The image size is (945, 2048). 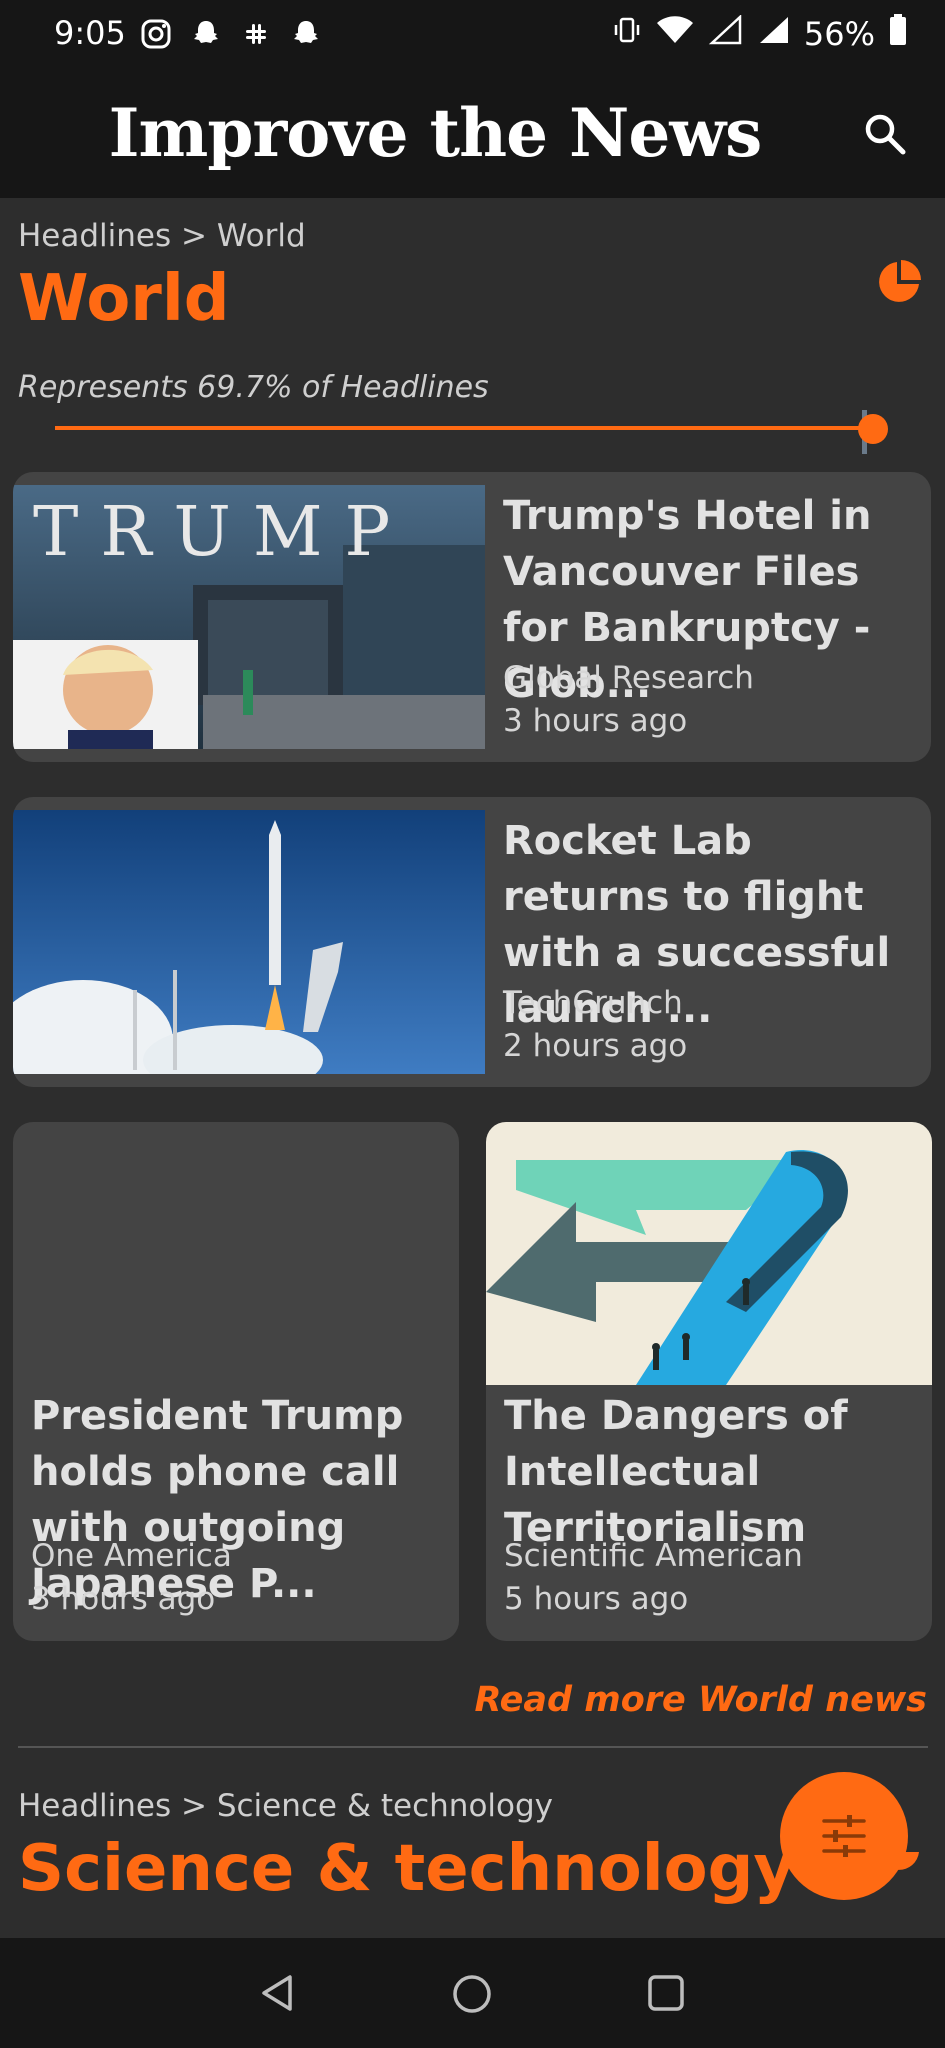 I want to click on article-time: 2 hours ago, so click(x=595, y=1046).